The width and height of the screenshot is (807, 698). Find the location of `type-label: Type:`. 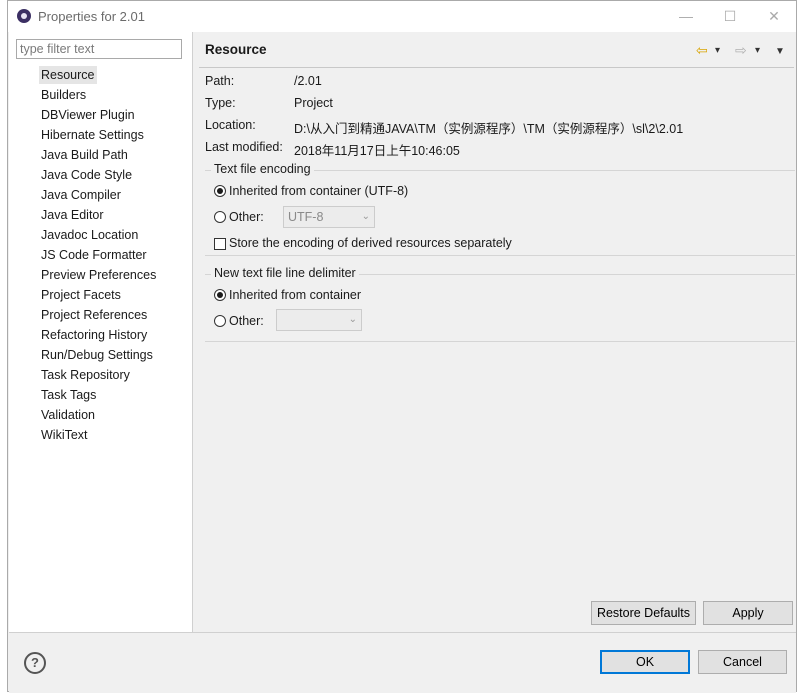

type-label: Type: is located at coordinates (220, 103).